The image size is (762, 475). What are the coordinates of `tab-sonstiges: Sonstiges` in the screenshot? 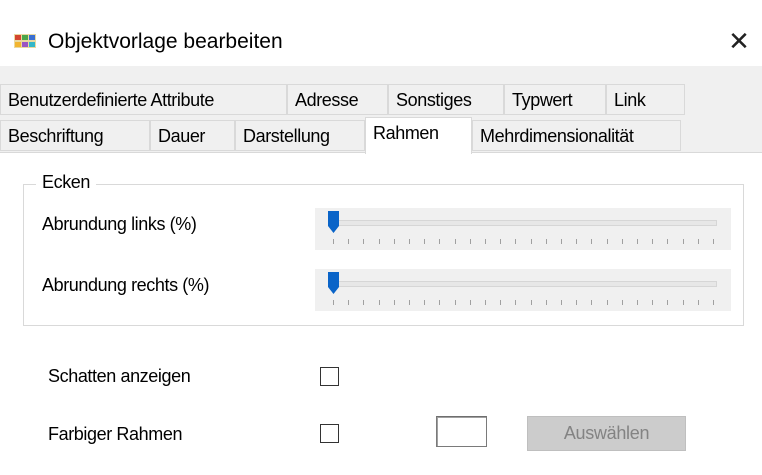 It's located at (446, 99).